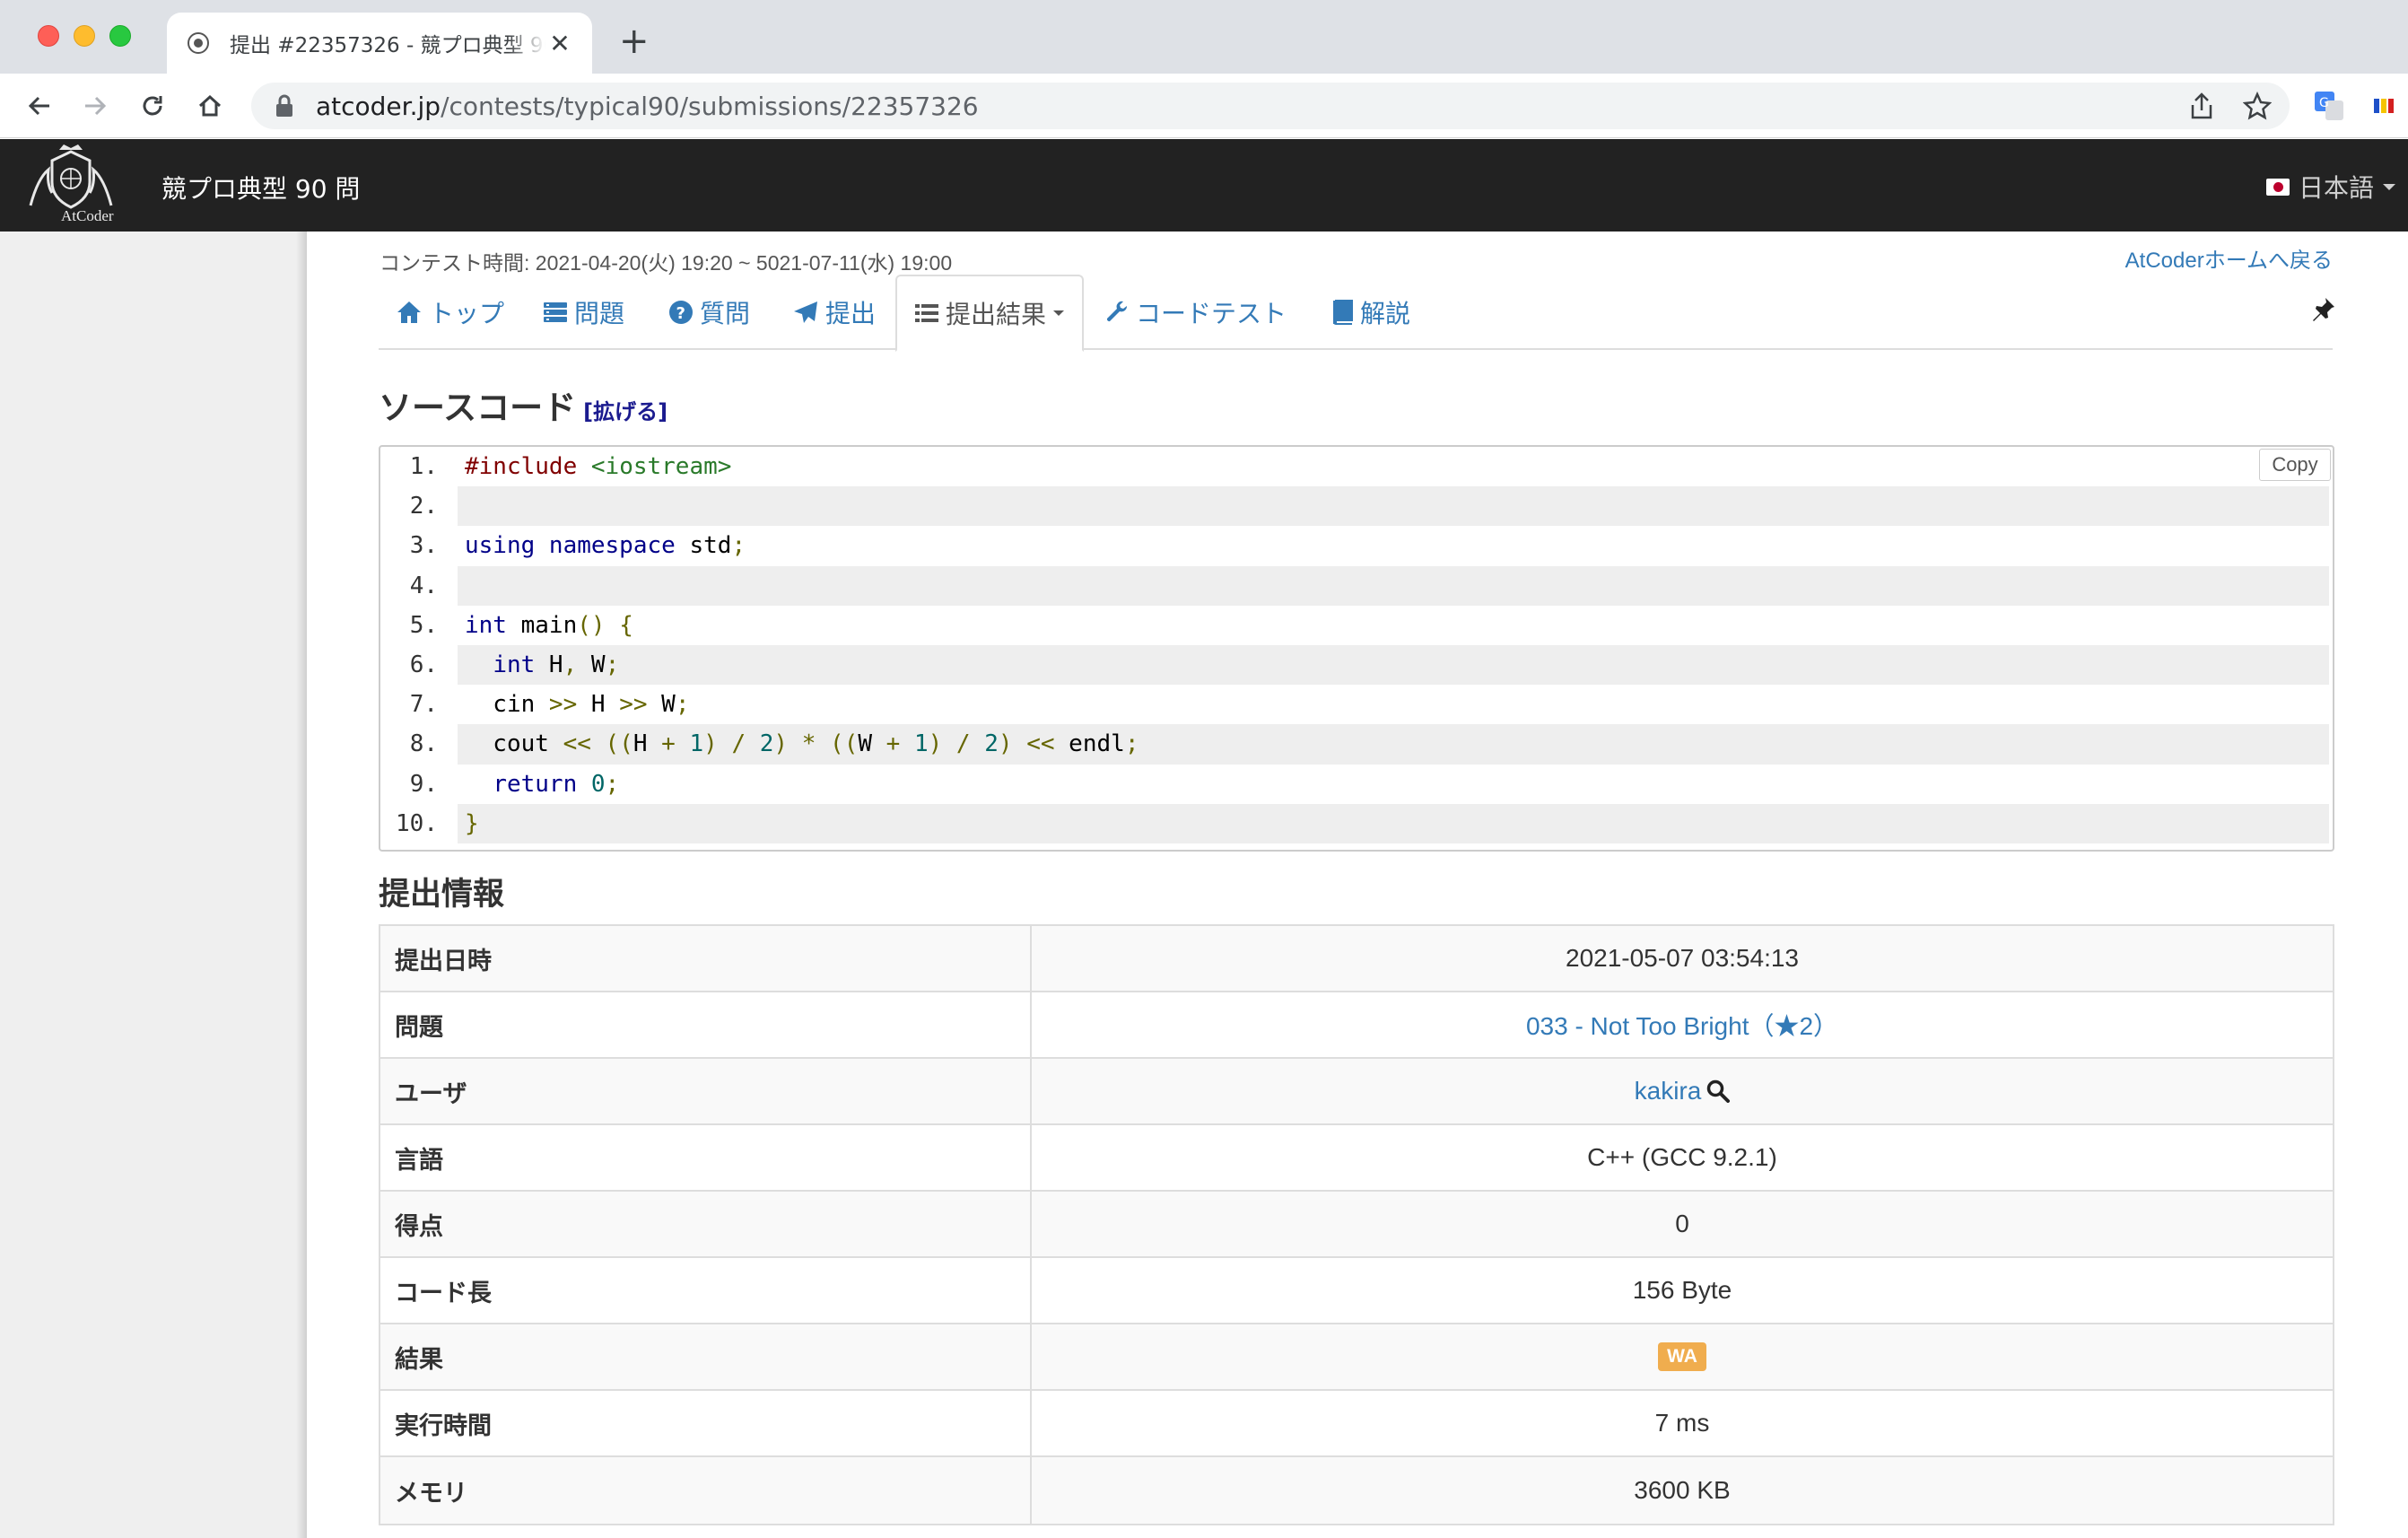 This screenshot has height=1538, width=2408. Describe the element at coordinates (2257, 106) in the screenshot. I see `bookmark-star-icon` at that location.